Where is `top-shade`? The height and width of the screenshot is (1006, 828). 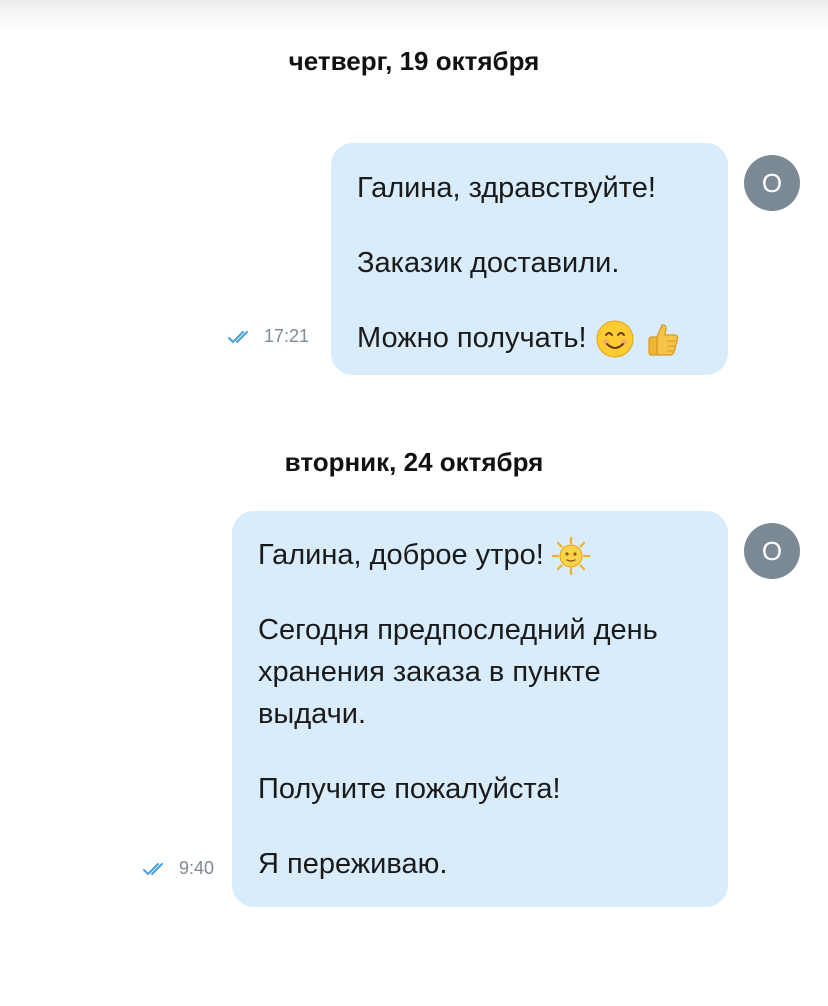 top-shade is located at coordinates (414, 15).